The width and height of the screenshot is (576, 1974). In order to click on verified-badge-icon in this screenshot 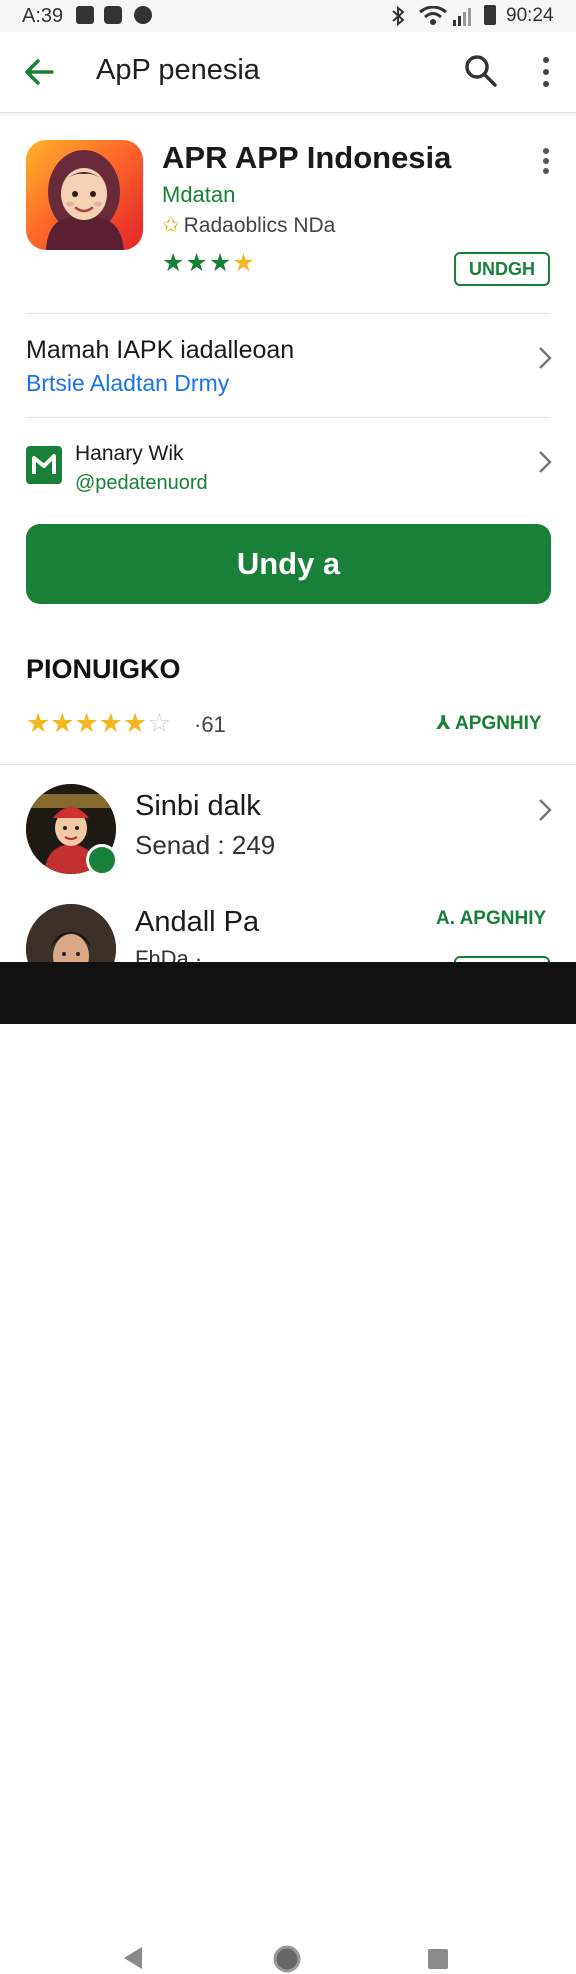, I will do `click(102, 860)`.